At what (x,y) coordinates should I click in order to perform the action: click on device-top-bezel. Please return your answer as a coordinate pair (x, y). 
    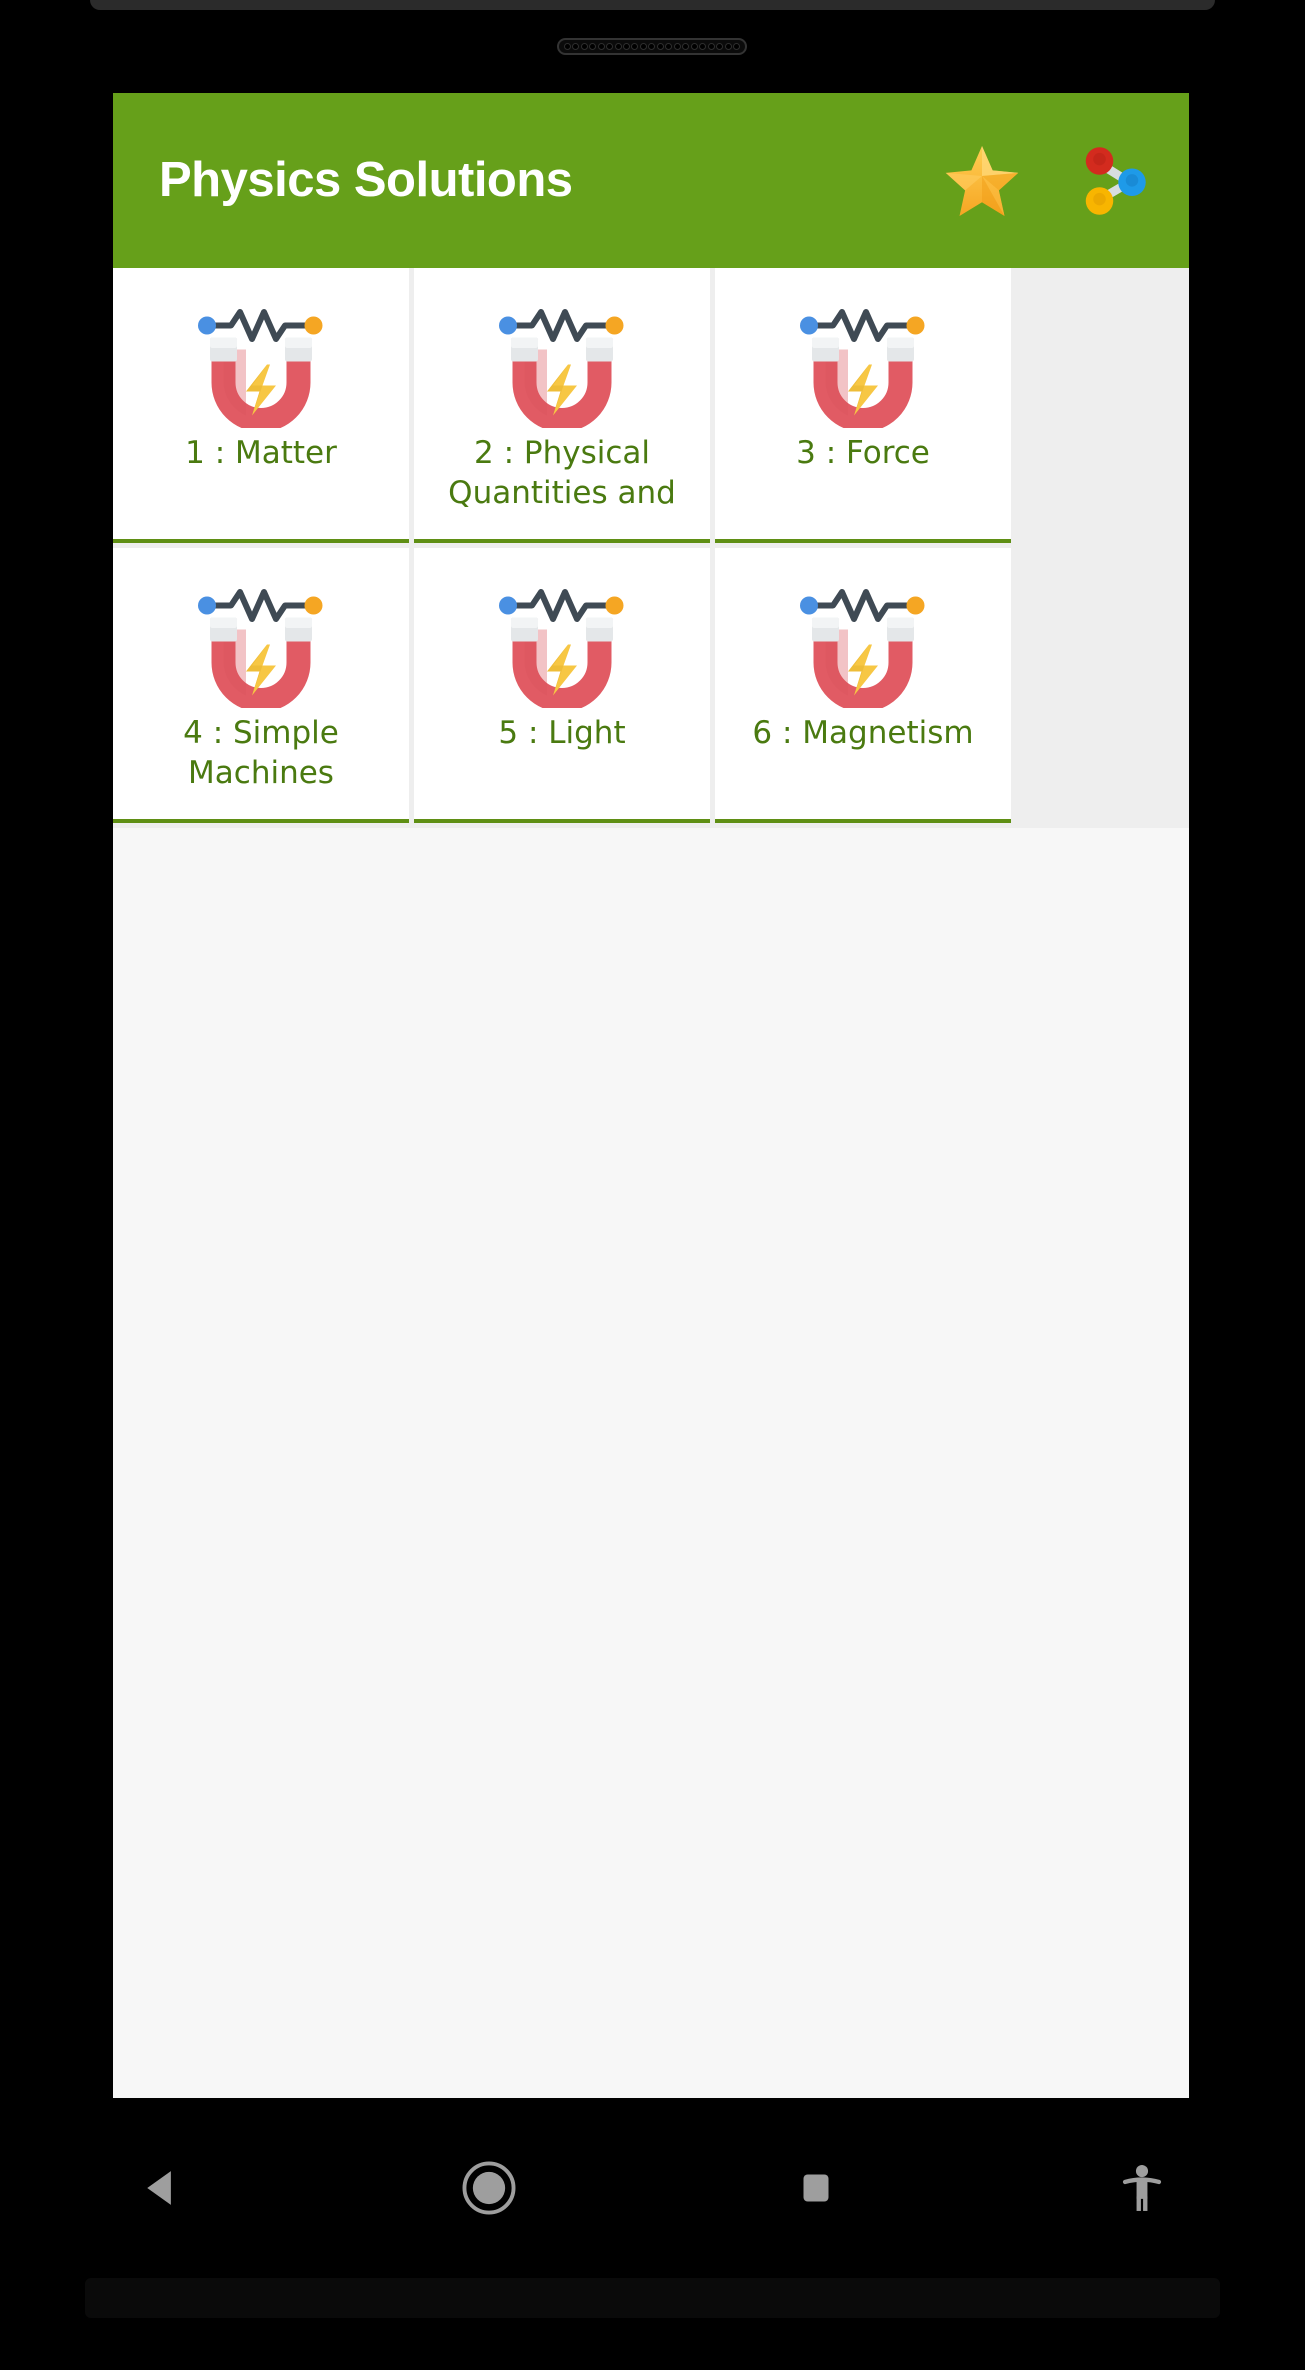
    Looking at the image, I should click on (652, 5).